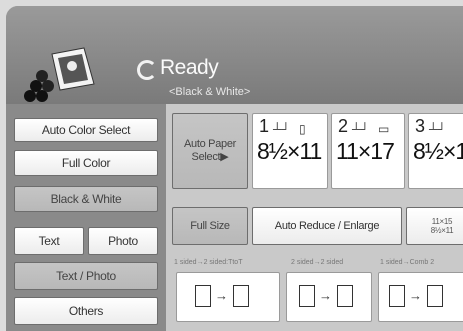 The height and width of the screenshot is (331, 463). What do you see at coordinates (86, 199) in the screenshot?
I see `black-white-button: Black & White` at bounding box center [86, 199].